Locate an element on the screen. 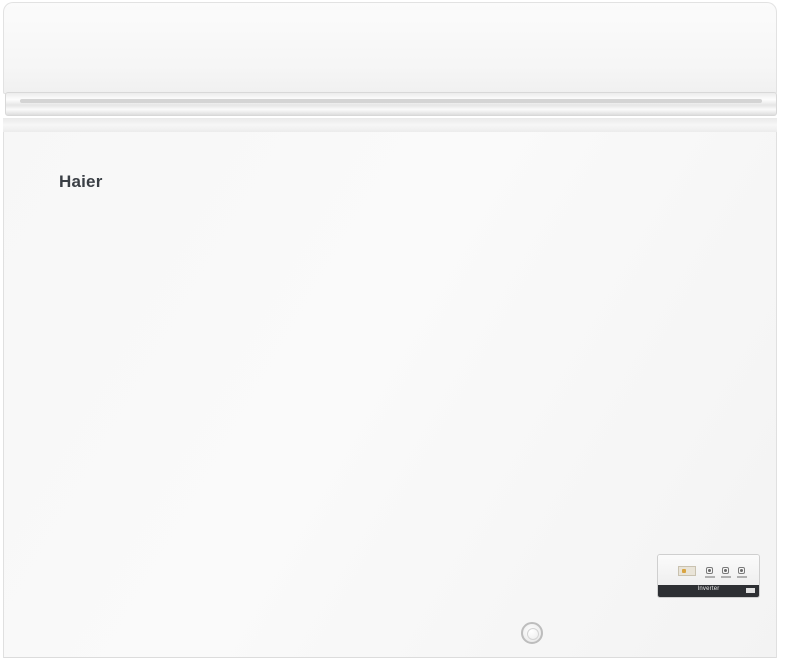 The image size is (793, 662). temperature-button is located at coordinates (709, 570).